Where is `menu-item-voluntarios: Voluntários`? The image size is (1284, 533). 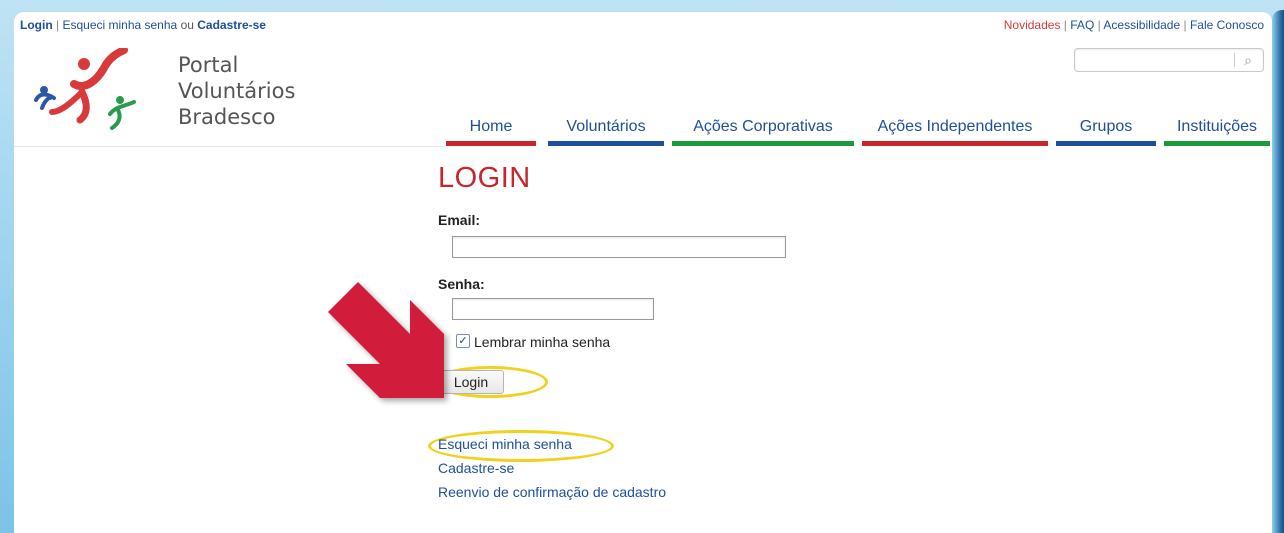
menu-item-voluntarios: Voluntários is located at coordinates (606, 131).